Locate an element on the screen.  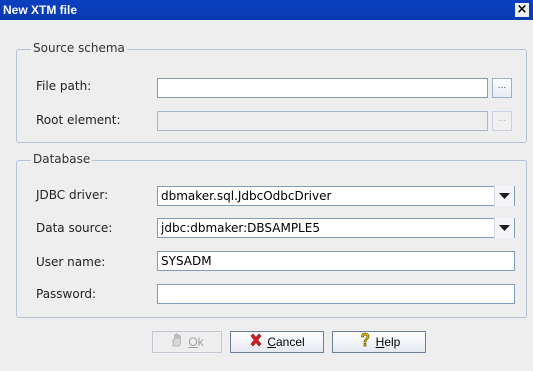
help-label-rest: elp is located at coordinates (392, 342).